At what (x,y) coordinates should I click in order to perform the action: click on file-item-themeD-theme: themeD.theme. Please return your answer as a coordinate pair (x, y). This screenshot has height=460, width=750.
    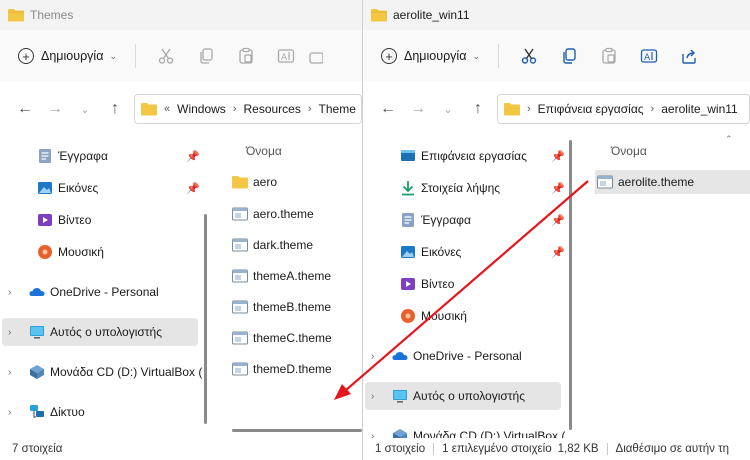
    Looking at the image, I should click on (282, 369).